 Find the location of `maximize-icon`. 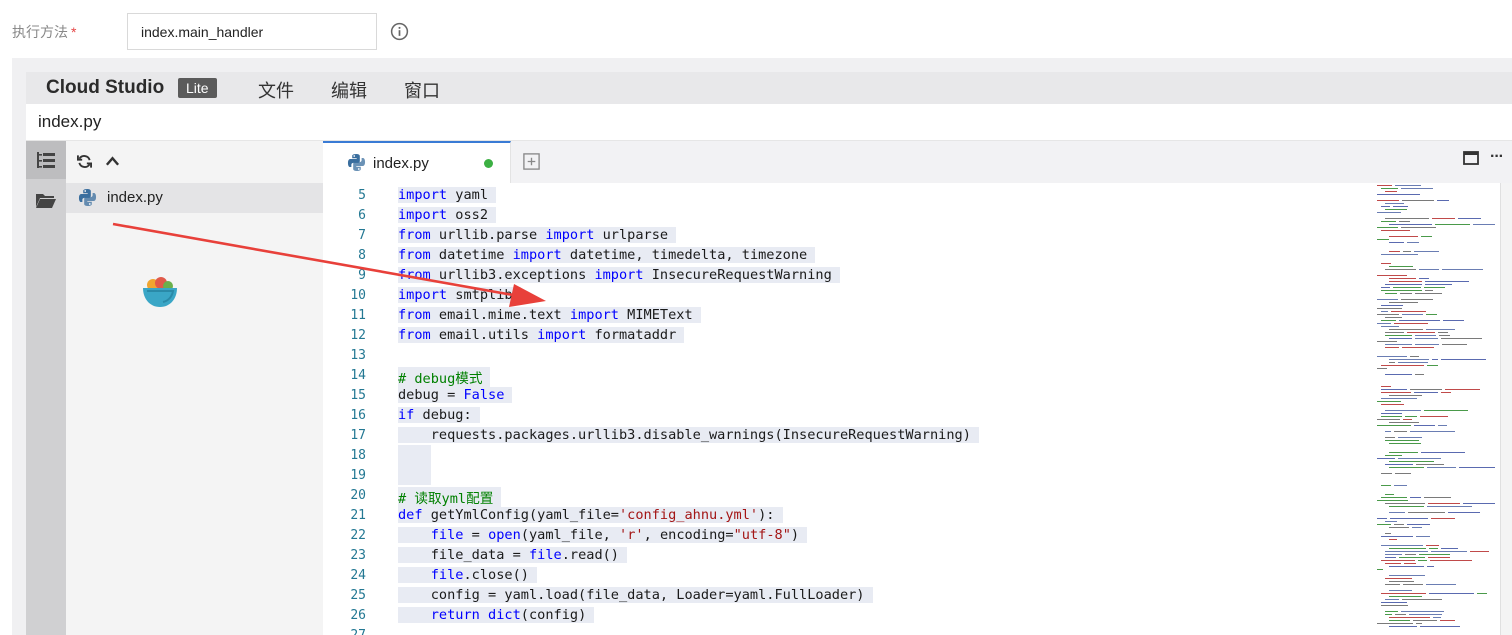

maximize-icon is located at coordinates (1471, 158).